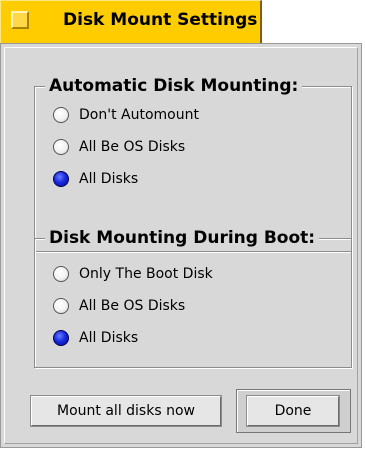 This screenshot has width=365, height=451. What do you see at coordinates (126, 411) in the screenshot?
I see `mount-all-disks-button: Mount all disks now` at bounding box center [126, 411].